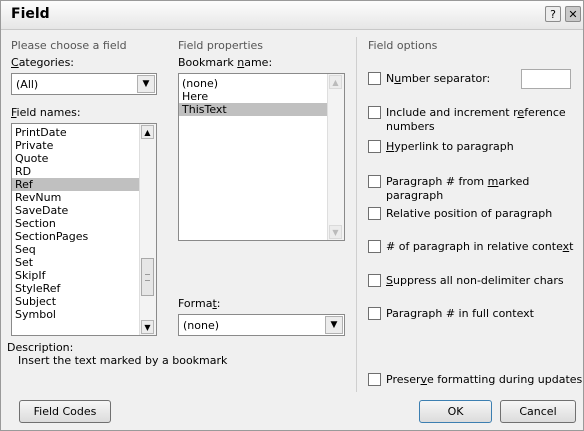 Image resolution: width=584 pixels, height=431 pixels. What do you see at coordinates (546, 79) in the screenshot?
I see `number-separator-input` at bounding box center [546, 79].